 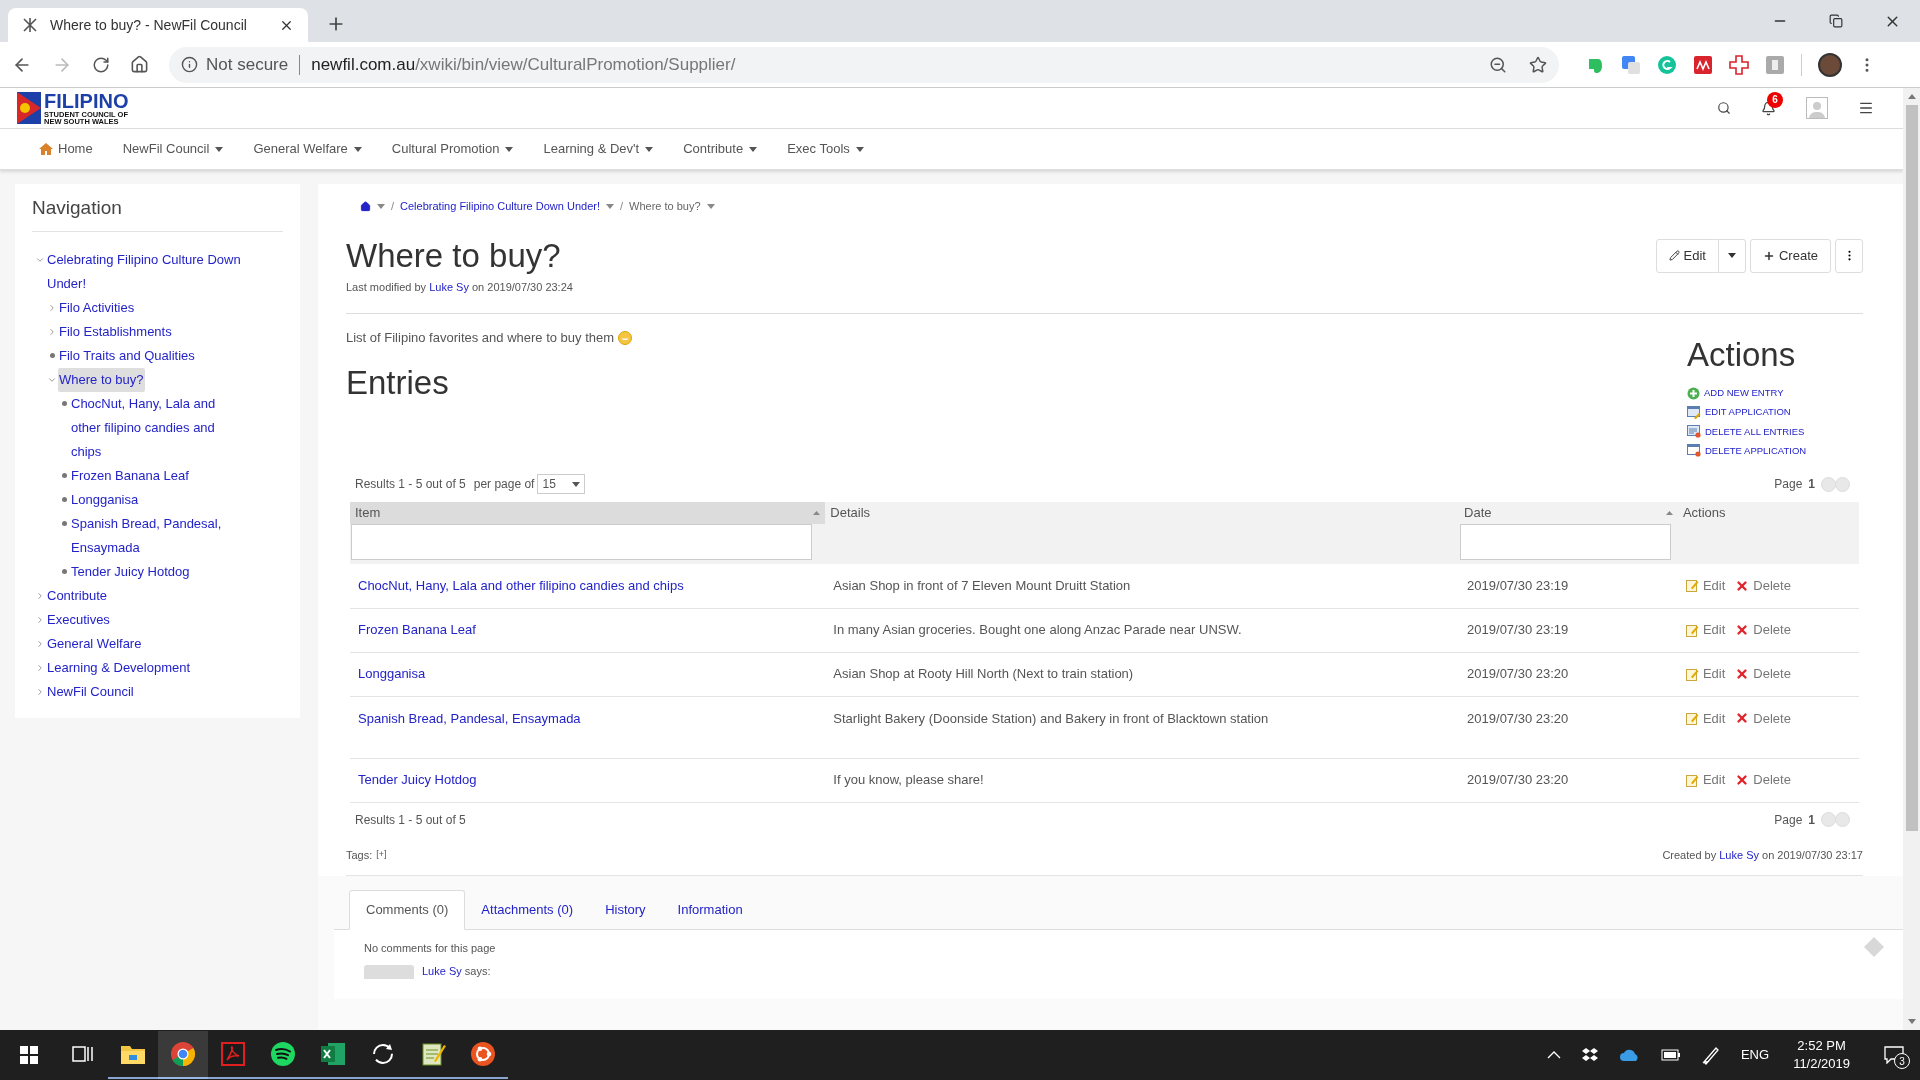 I want to click on edit-button: Edit, so click(x=1687, y=255).